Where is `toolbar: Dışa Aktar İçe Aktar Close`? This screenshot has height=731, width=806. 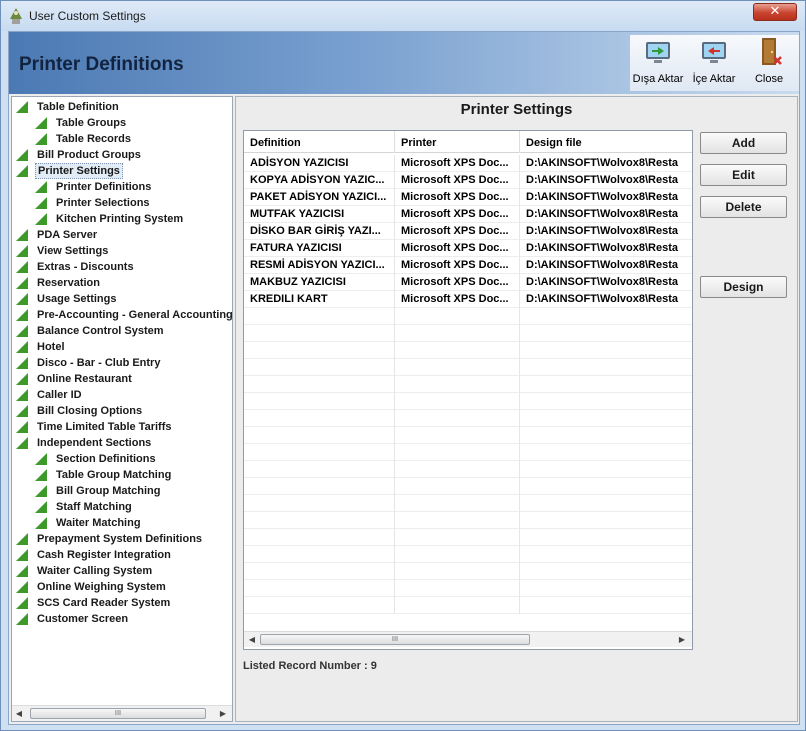
toolbar: Dışa Aktar İçe Aktar Close is located at coordinates (714, 63).